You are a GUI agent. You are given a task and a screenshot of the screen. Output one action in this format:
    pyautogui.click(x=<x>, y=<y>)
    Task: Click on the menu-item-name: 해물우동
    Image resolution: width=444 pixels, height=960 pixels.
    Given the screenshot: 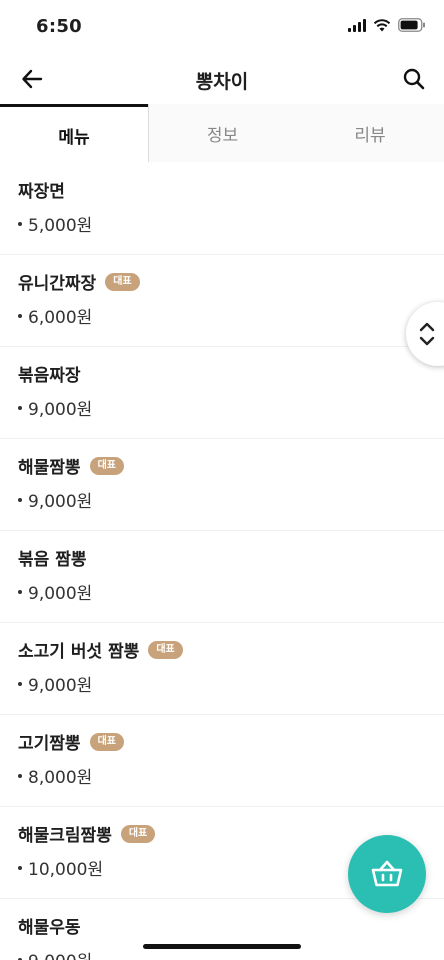 What is the action you would take?
    pyautogui.click(x=49, y=928)
    